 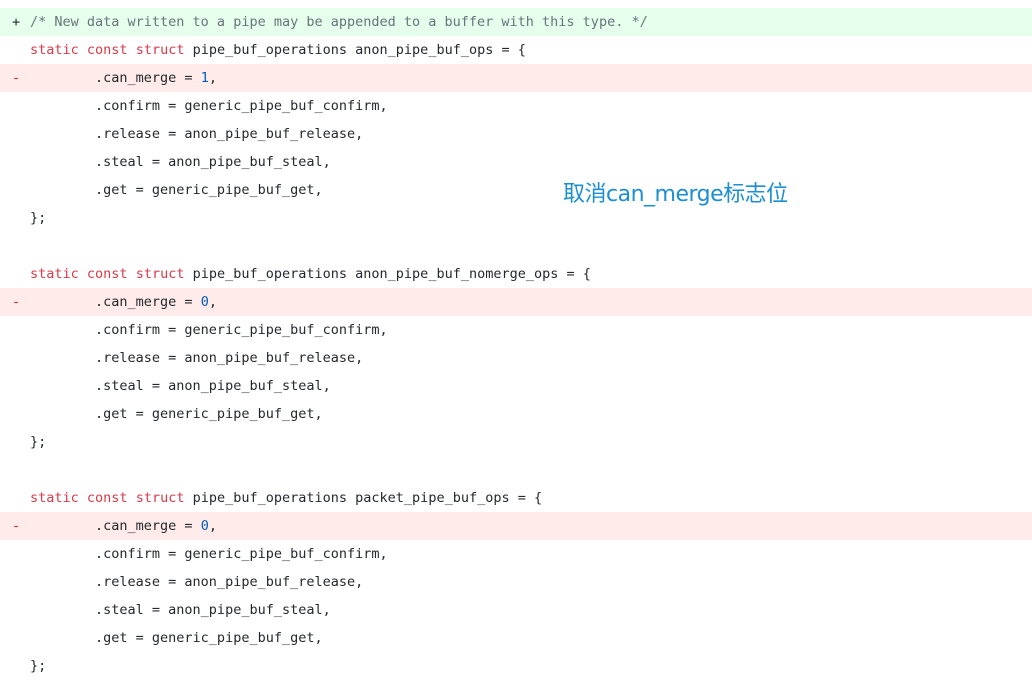 I want to click on annotation-label: 取消can_merge标志位, so click(x=675, y=194).